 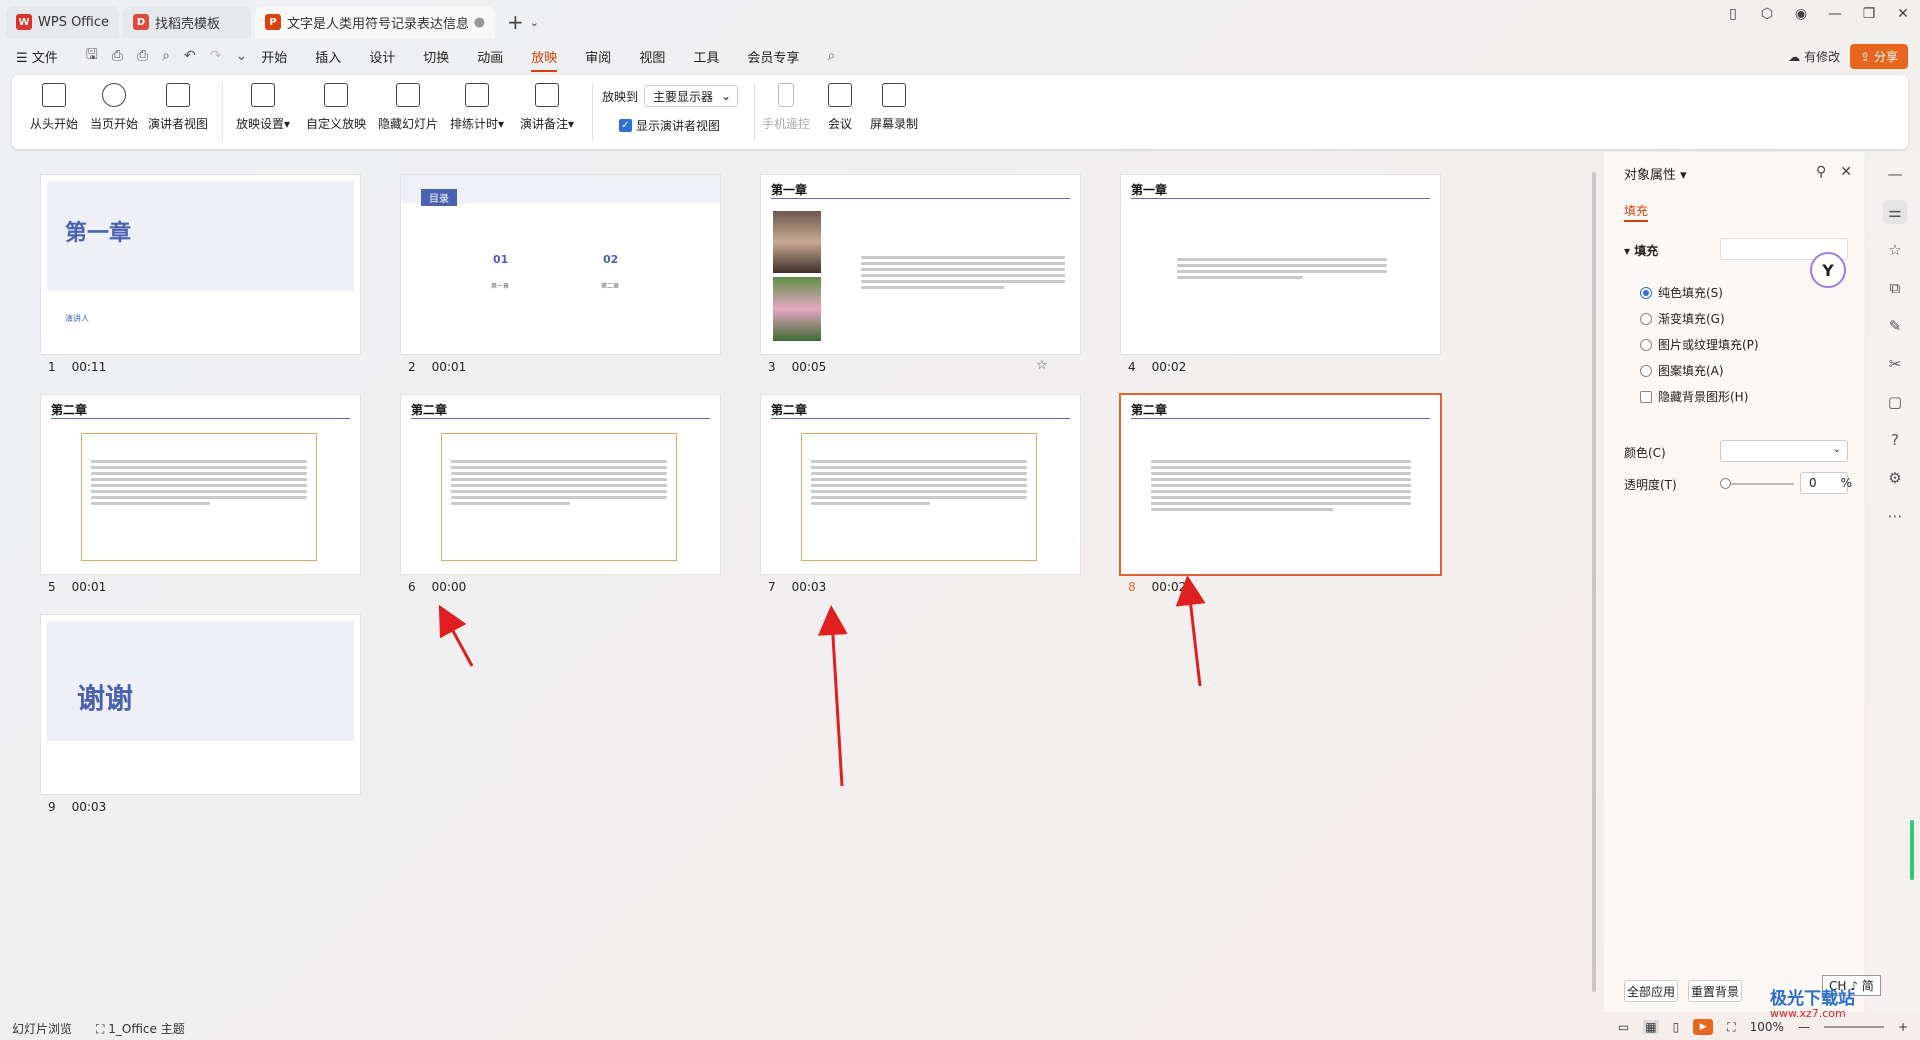 I want to click on option-label: 隐藏背景图形(H), so click(x=1703, y=397).